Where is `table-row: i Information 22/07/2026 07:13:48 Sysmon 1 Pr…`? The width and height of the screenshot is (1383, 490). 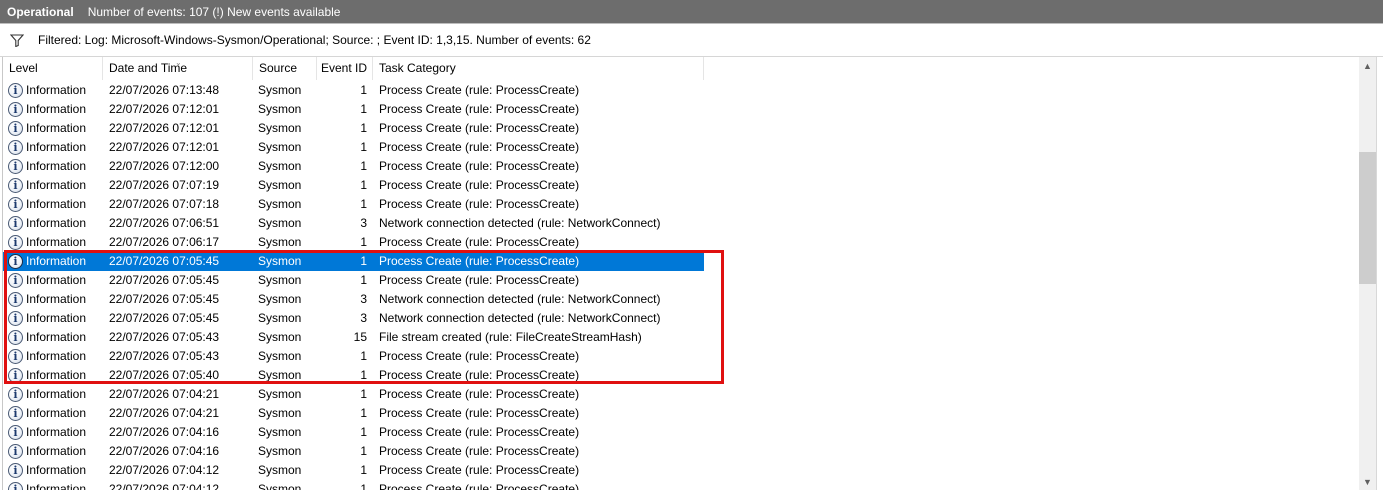
table-row: i Information 22/07/2026 07:13:48 Sysmon 1 Pr… is located at coordinates (681, 90).